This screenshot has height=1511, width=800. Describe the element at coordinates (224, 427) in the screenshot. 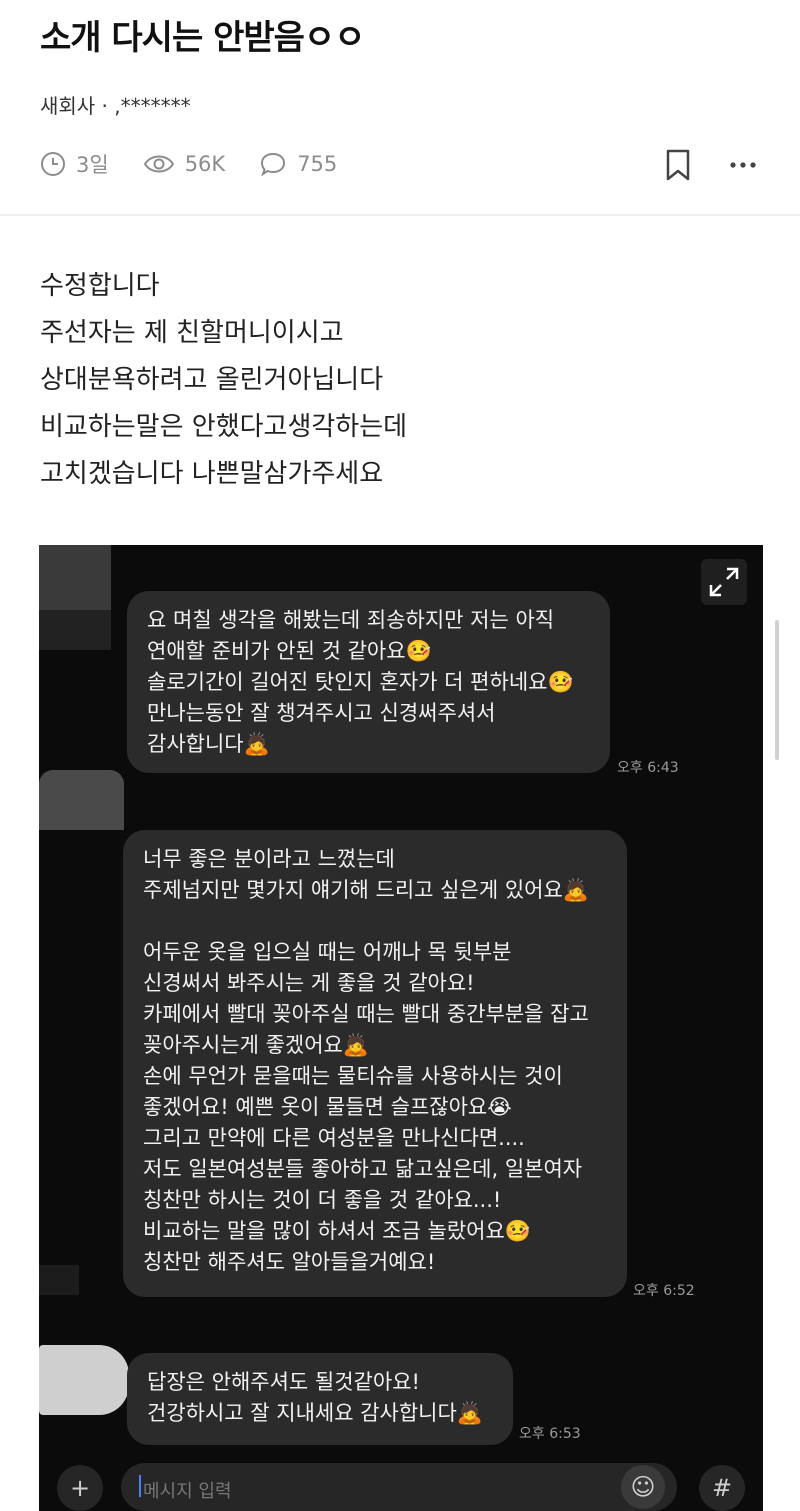

I see `body-line: 비교하는말은 안했다고생각하는데` at that location.